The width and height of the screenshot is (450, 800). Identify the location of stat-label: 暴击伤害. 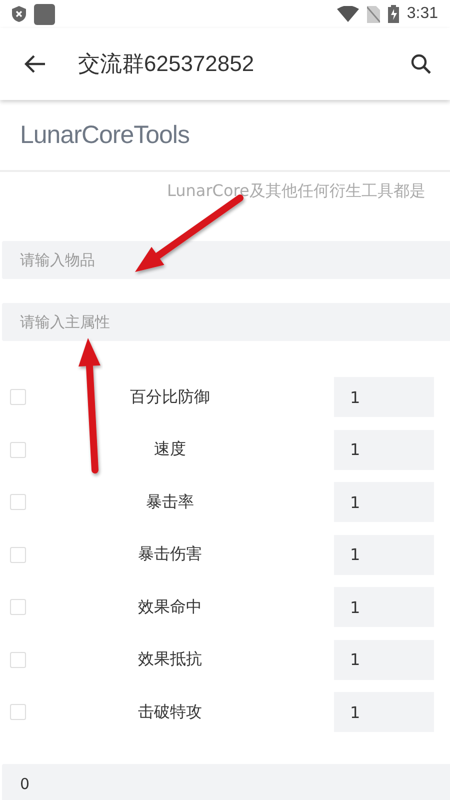
(170, 555).